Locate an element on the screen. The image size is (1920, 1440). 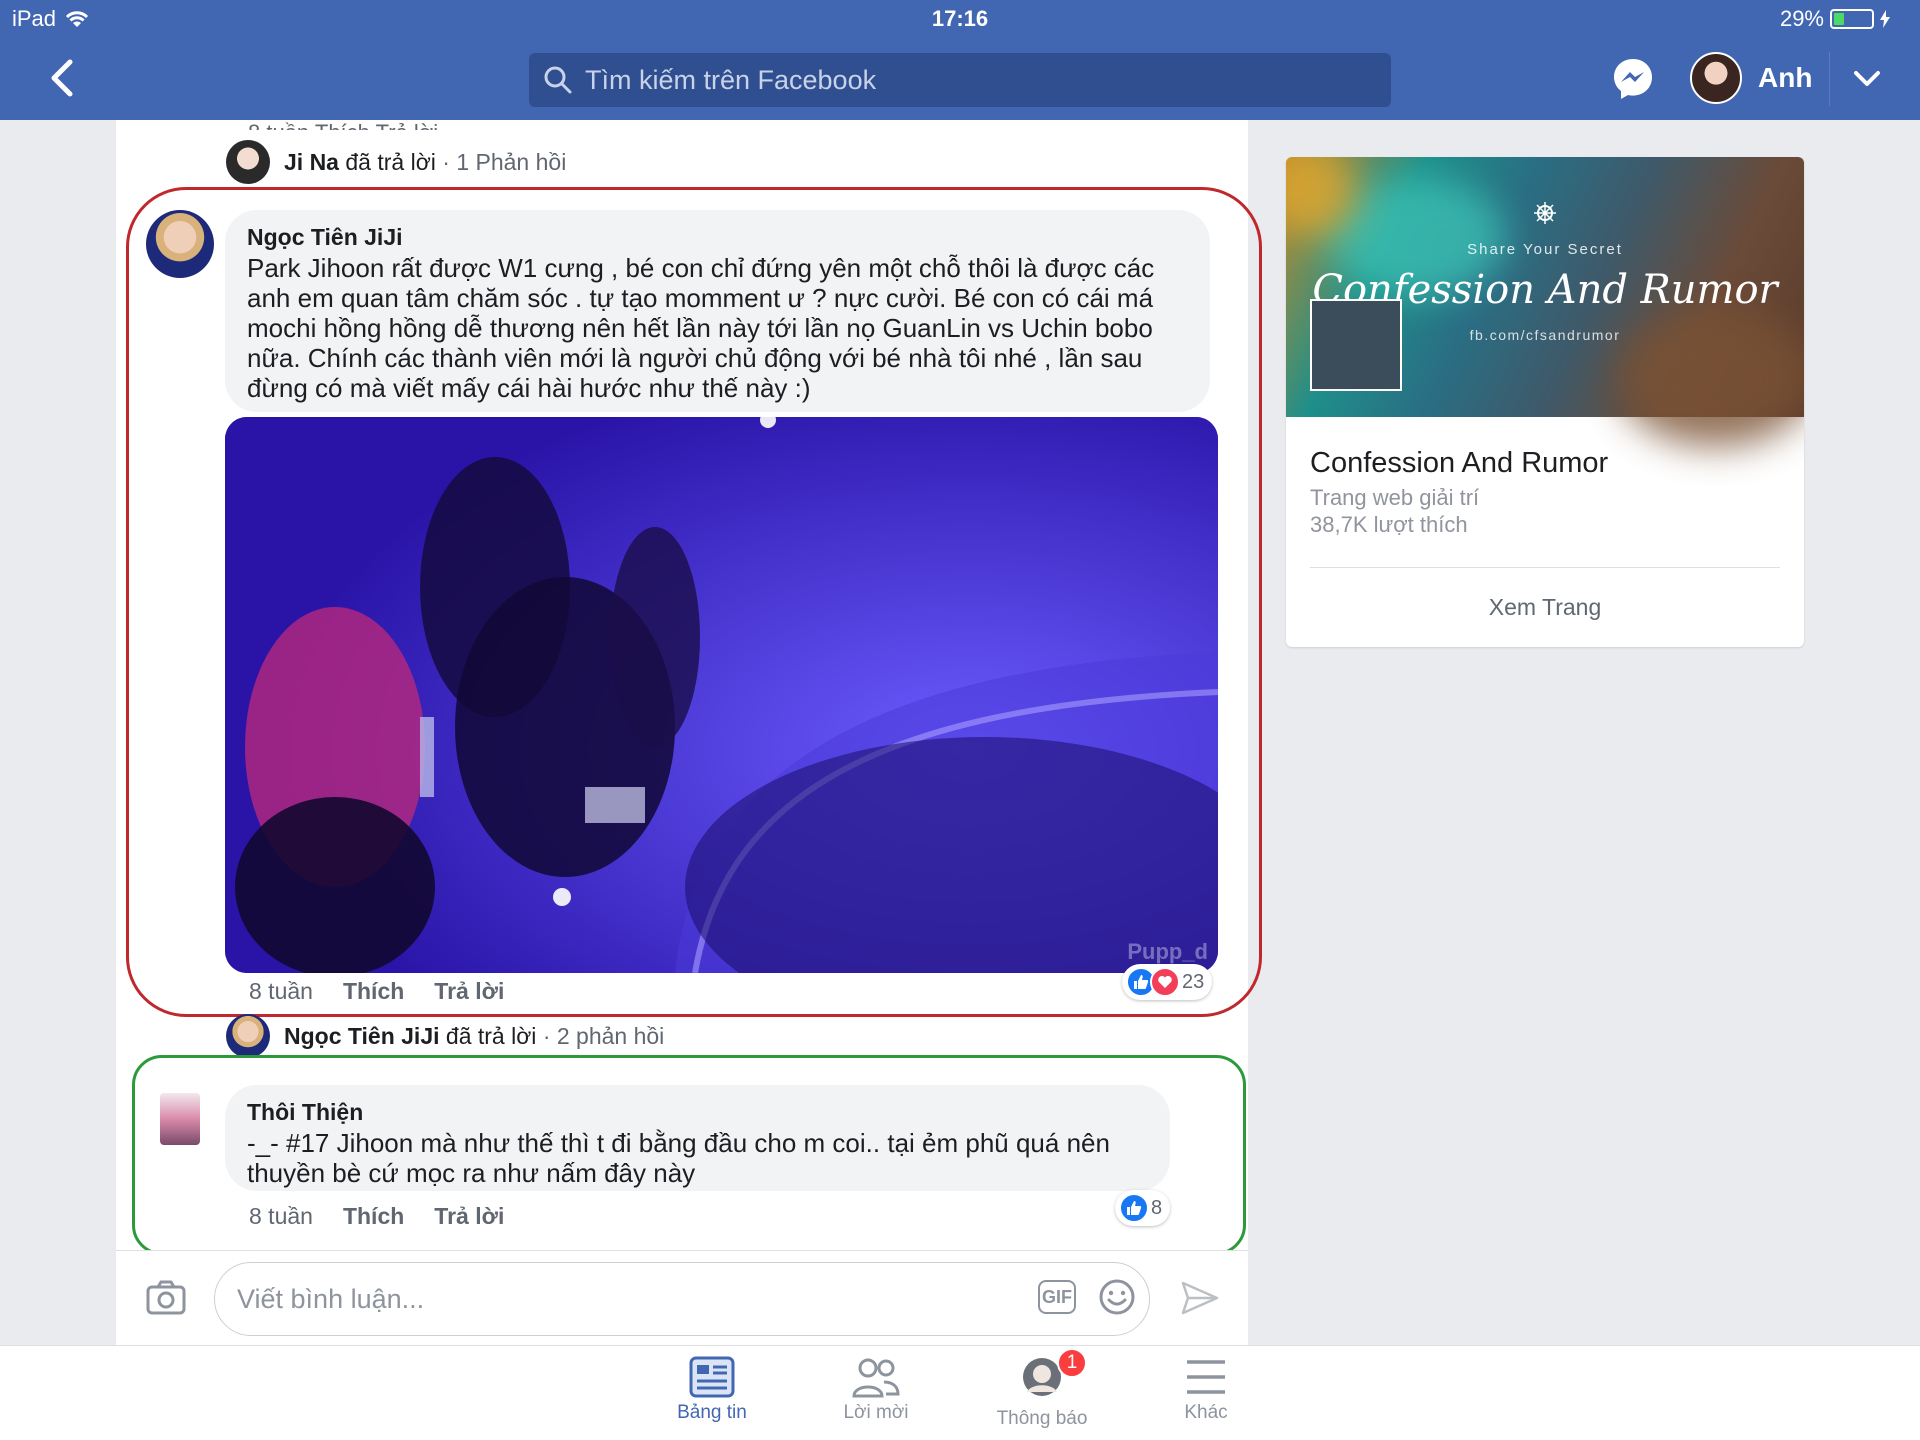
tab-label: Khác is located at coordinates (1206, 1412).